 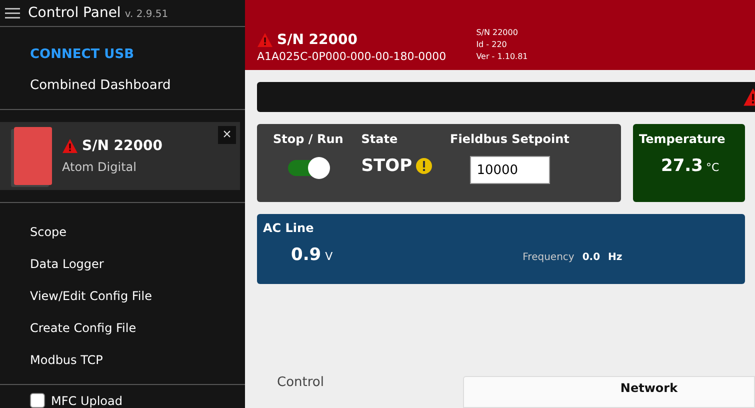 What do you see at coordinates (91, 296) in the screenshot?
I see `menu-item: View/Edit Config File` at bounding box center [91, 296].